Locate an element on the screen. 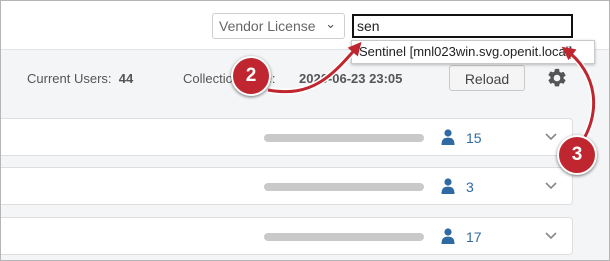 This screenshot has width=610, height=261. callout-badge-2: 2 is located at coordinates (251, 76).